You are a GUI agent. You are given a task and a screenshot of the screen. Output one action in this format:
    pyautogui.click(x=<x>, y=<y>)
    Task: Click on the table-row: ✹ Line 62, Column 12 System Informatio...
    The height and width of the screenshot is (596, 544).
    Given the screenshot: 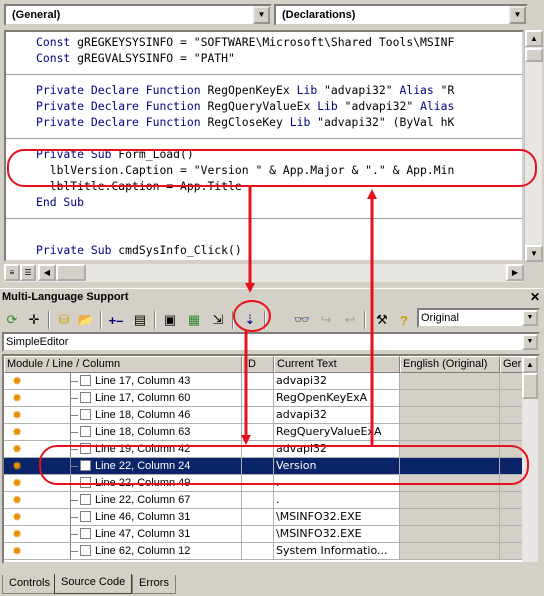 What is the action you would take?
    pyautogui.click(x=264, y=551)
    